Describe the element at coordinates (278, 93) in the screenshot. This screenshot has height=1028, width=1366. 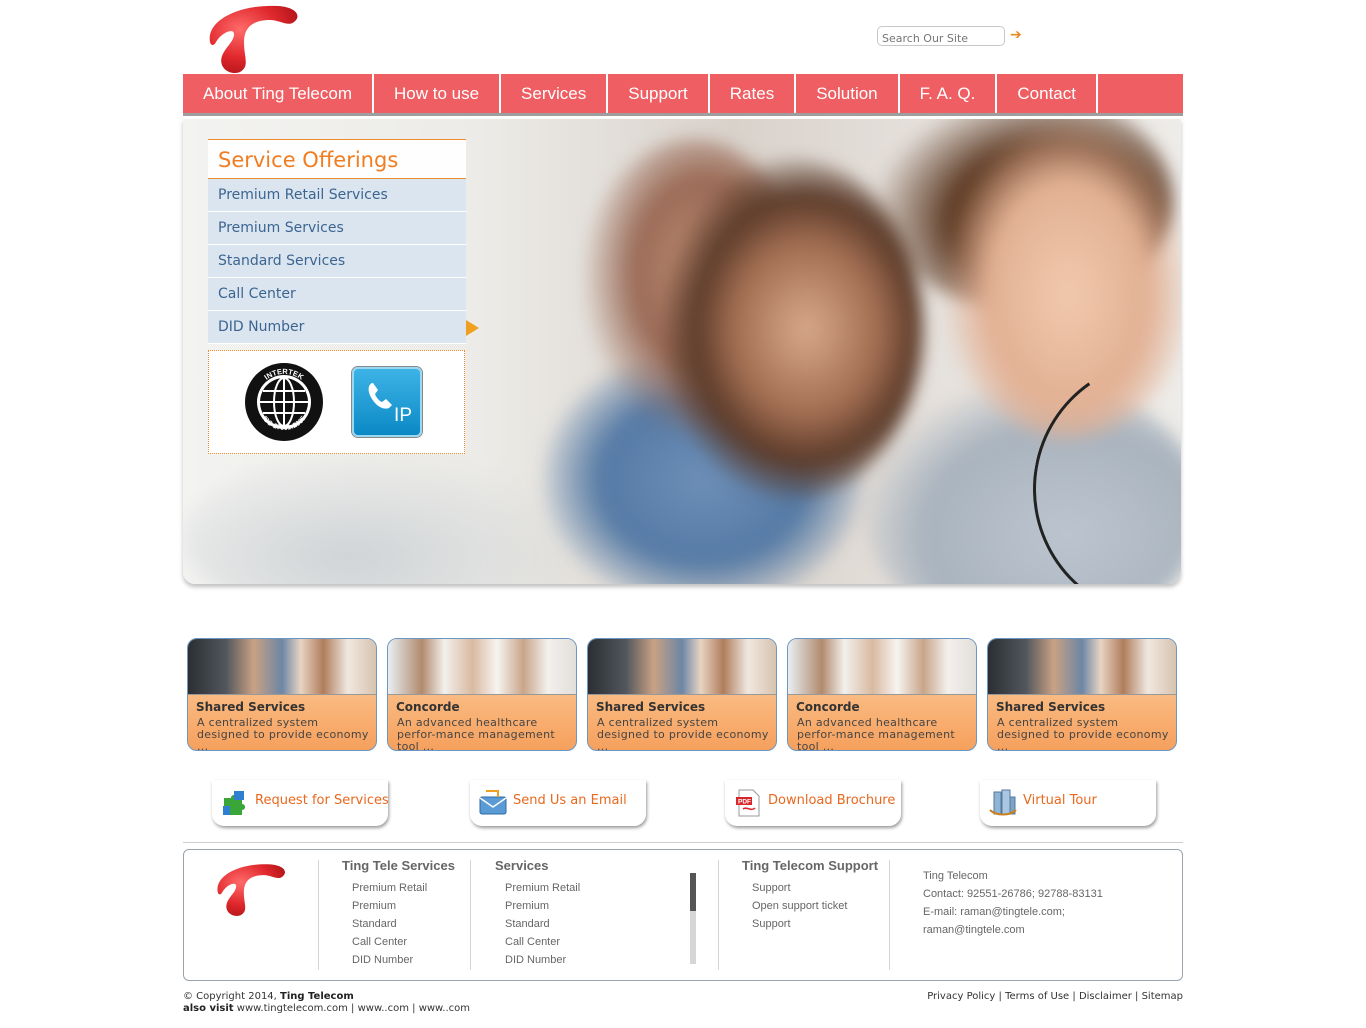
I see `nav-item-about: About Ting Telecom` at that location.